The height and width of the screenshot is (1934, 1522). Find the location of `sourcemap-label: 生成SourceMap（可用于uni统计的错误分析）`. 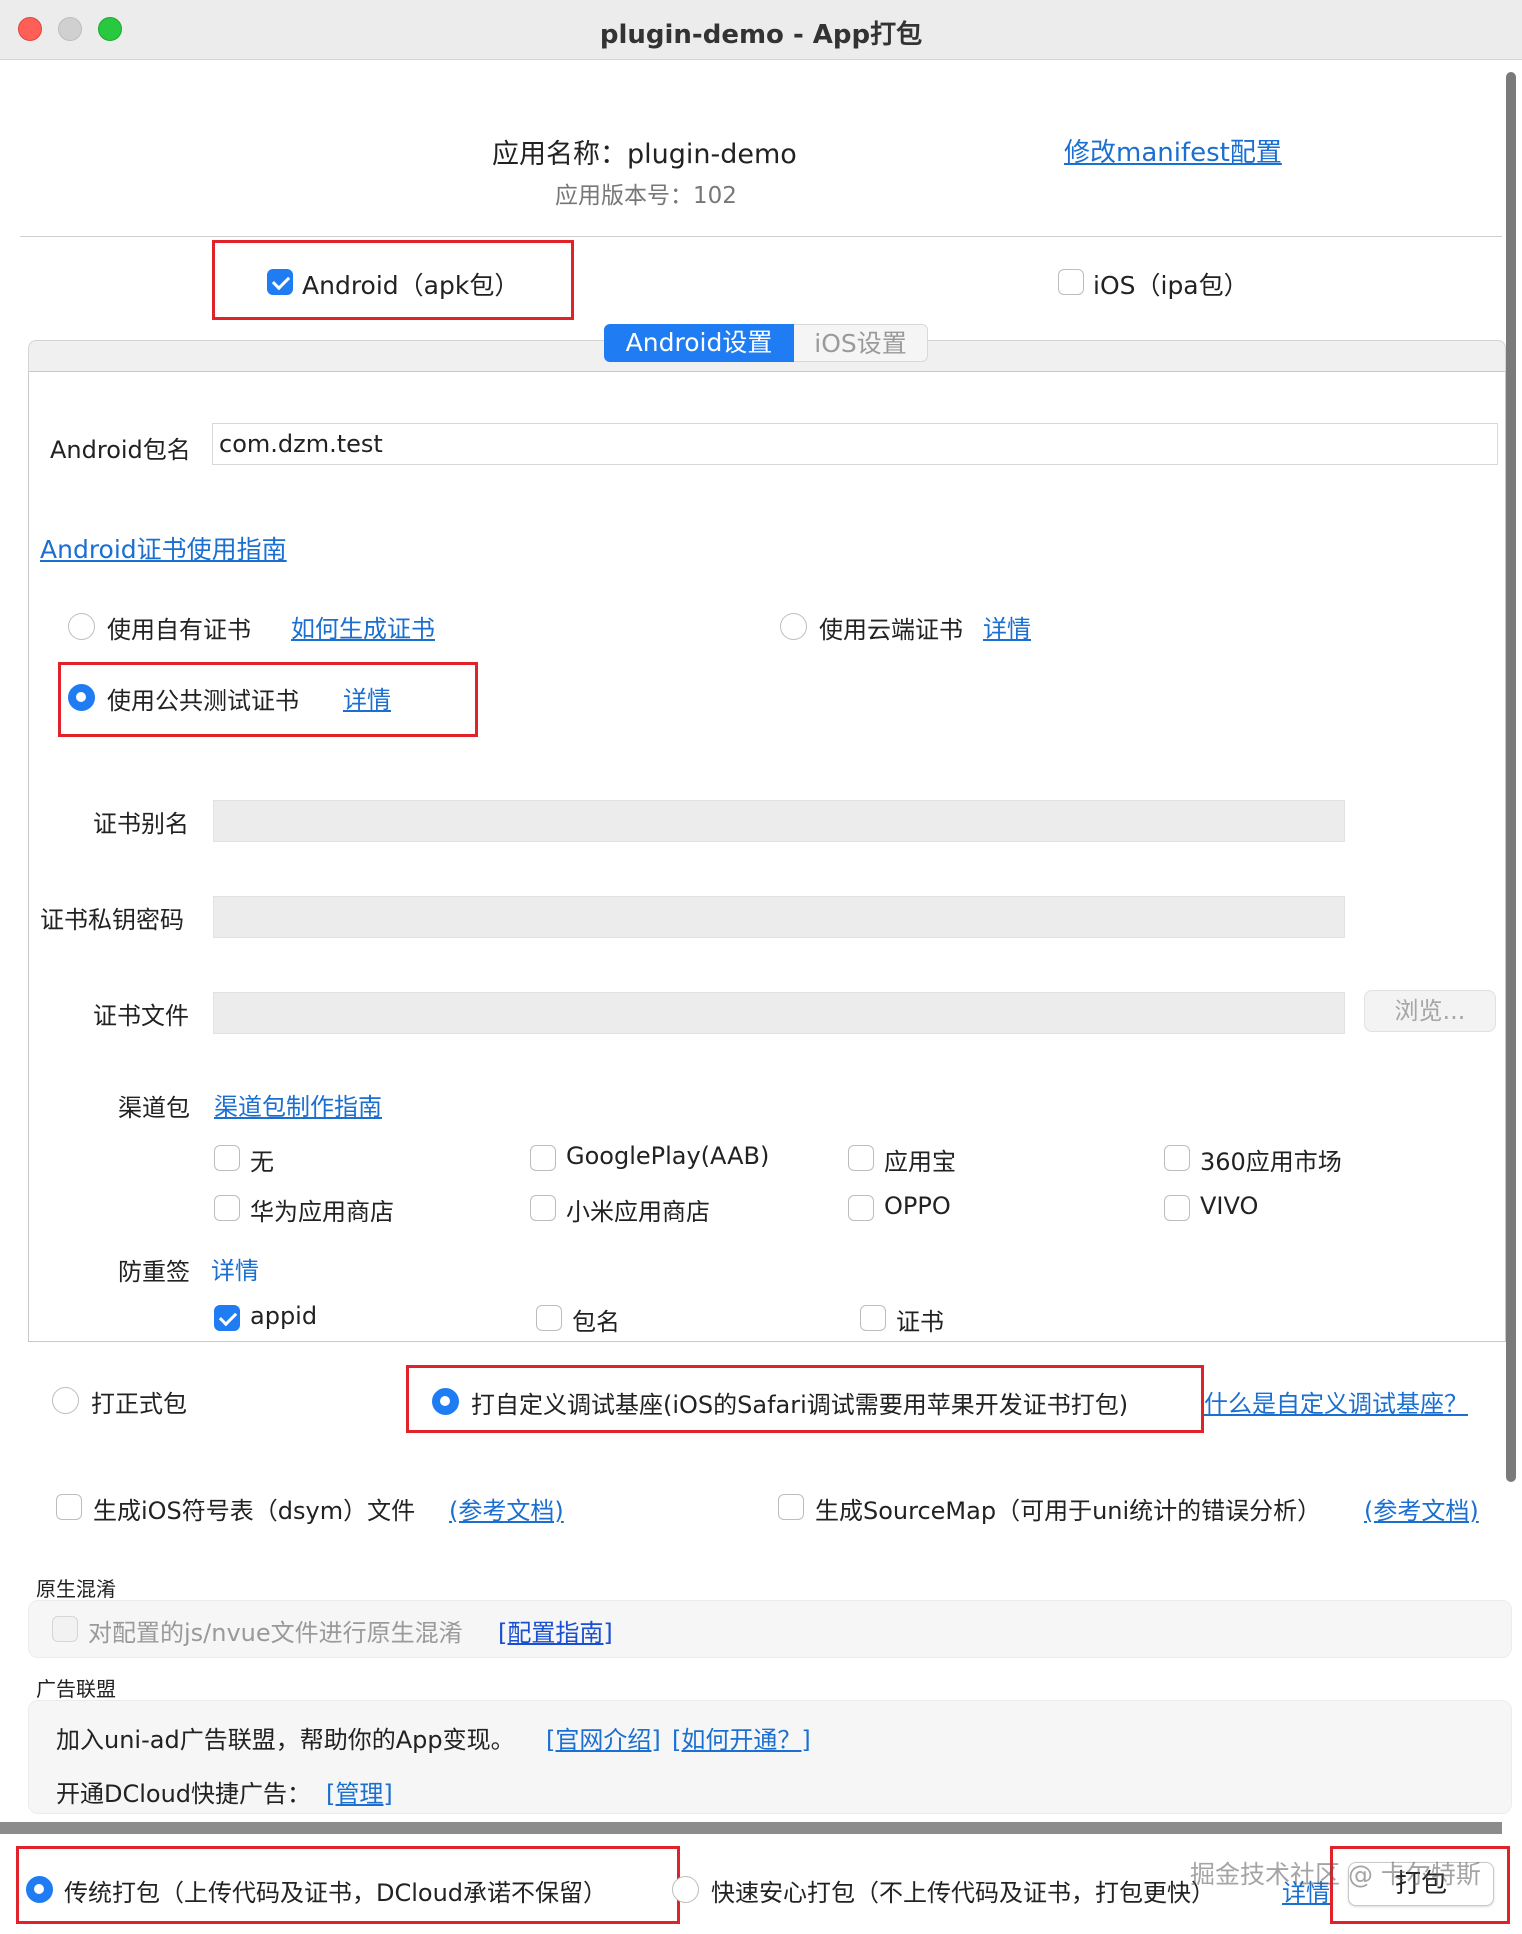

sourcemap-label: 生成SourceMap（可用于uni统计的错误分析） is located at coordinates (1068, 1511).